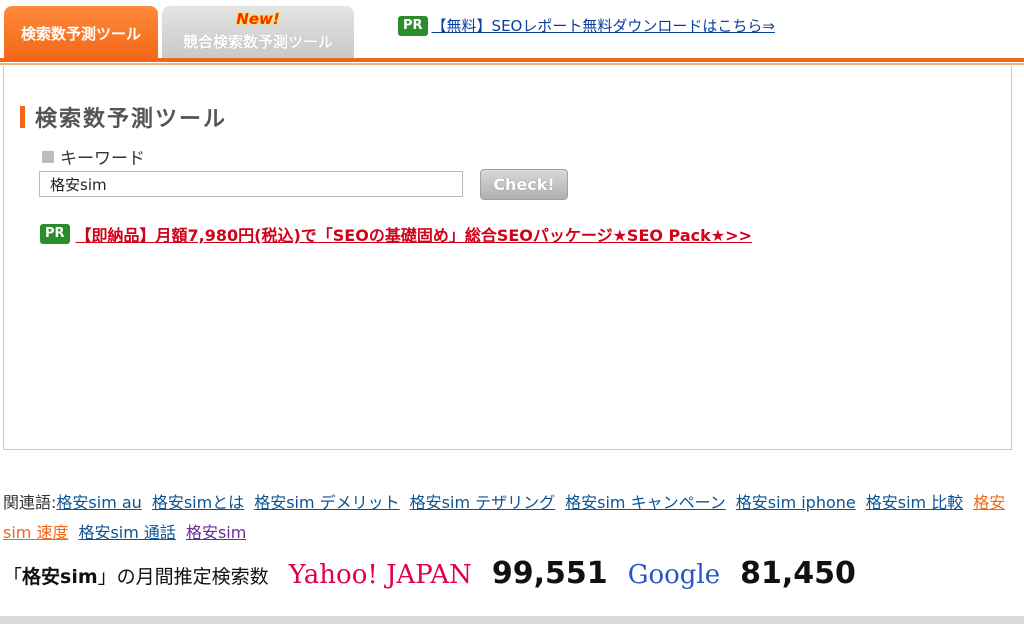 The image size is (1024, 624). I want to click on related-link: 格安sim テザリング, so click(482, 502).